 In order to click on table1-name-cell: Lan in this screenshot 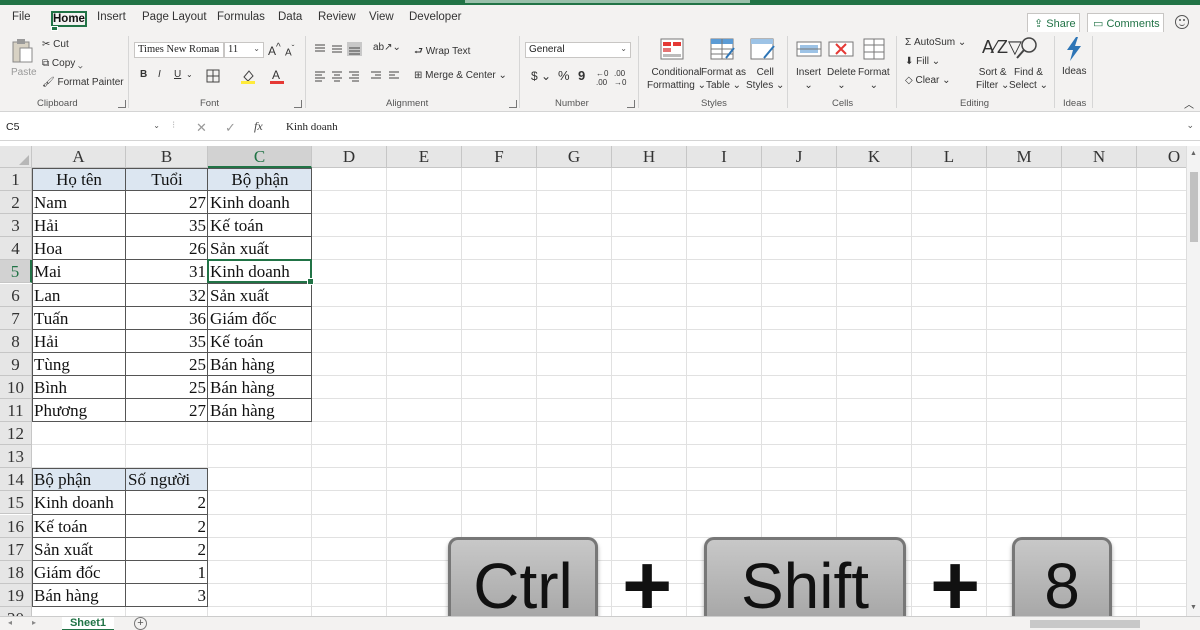, I will do `click(79, 295)`.